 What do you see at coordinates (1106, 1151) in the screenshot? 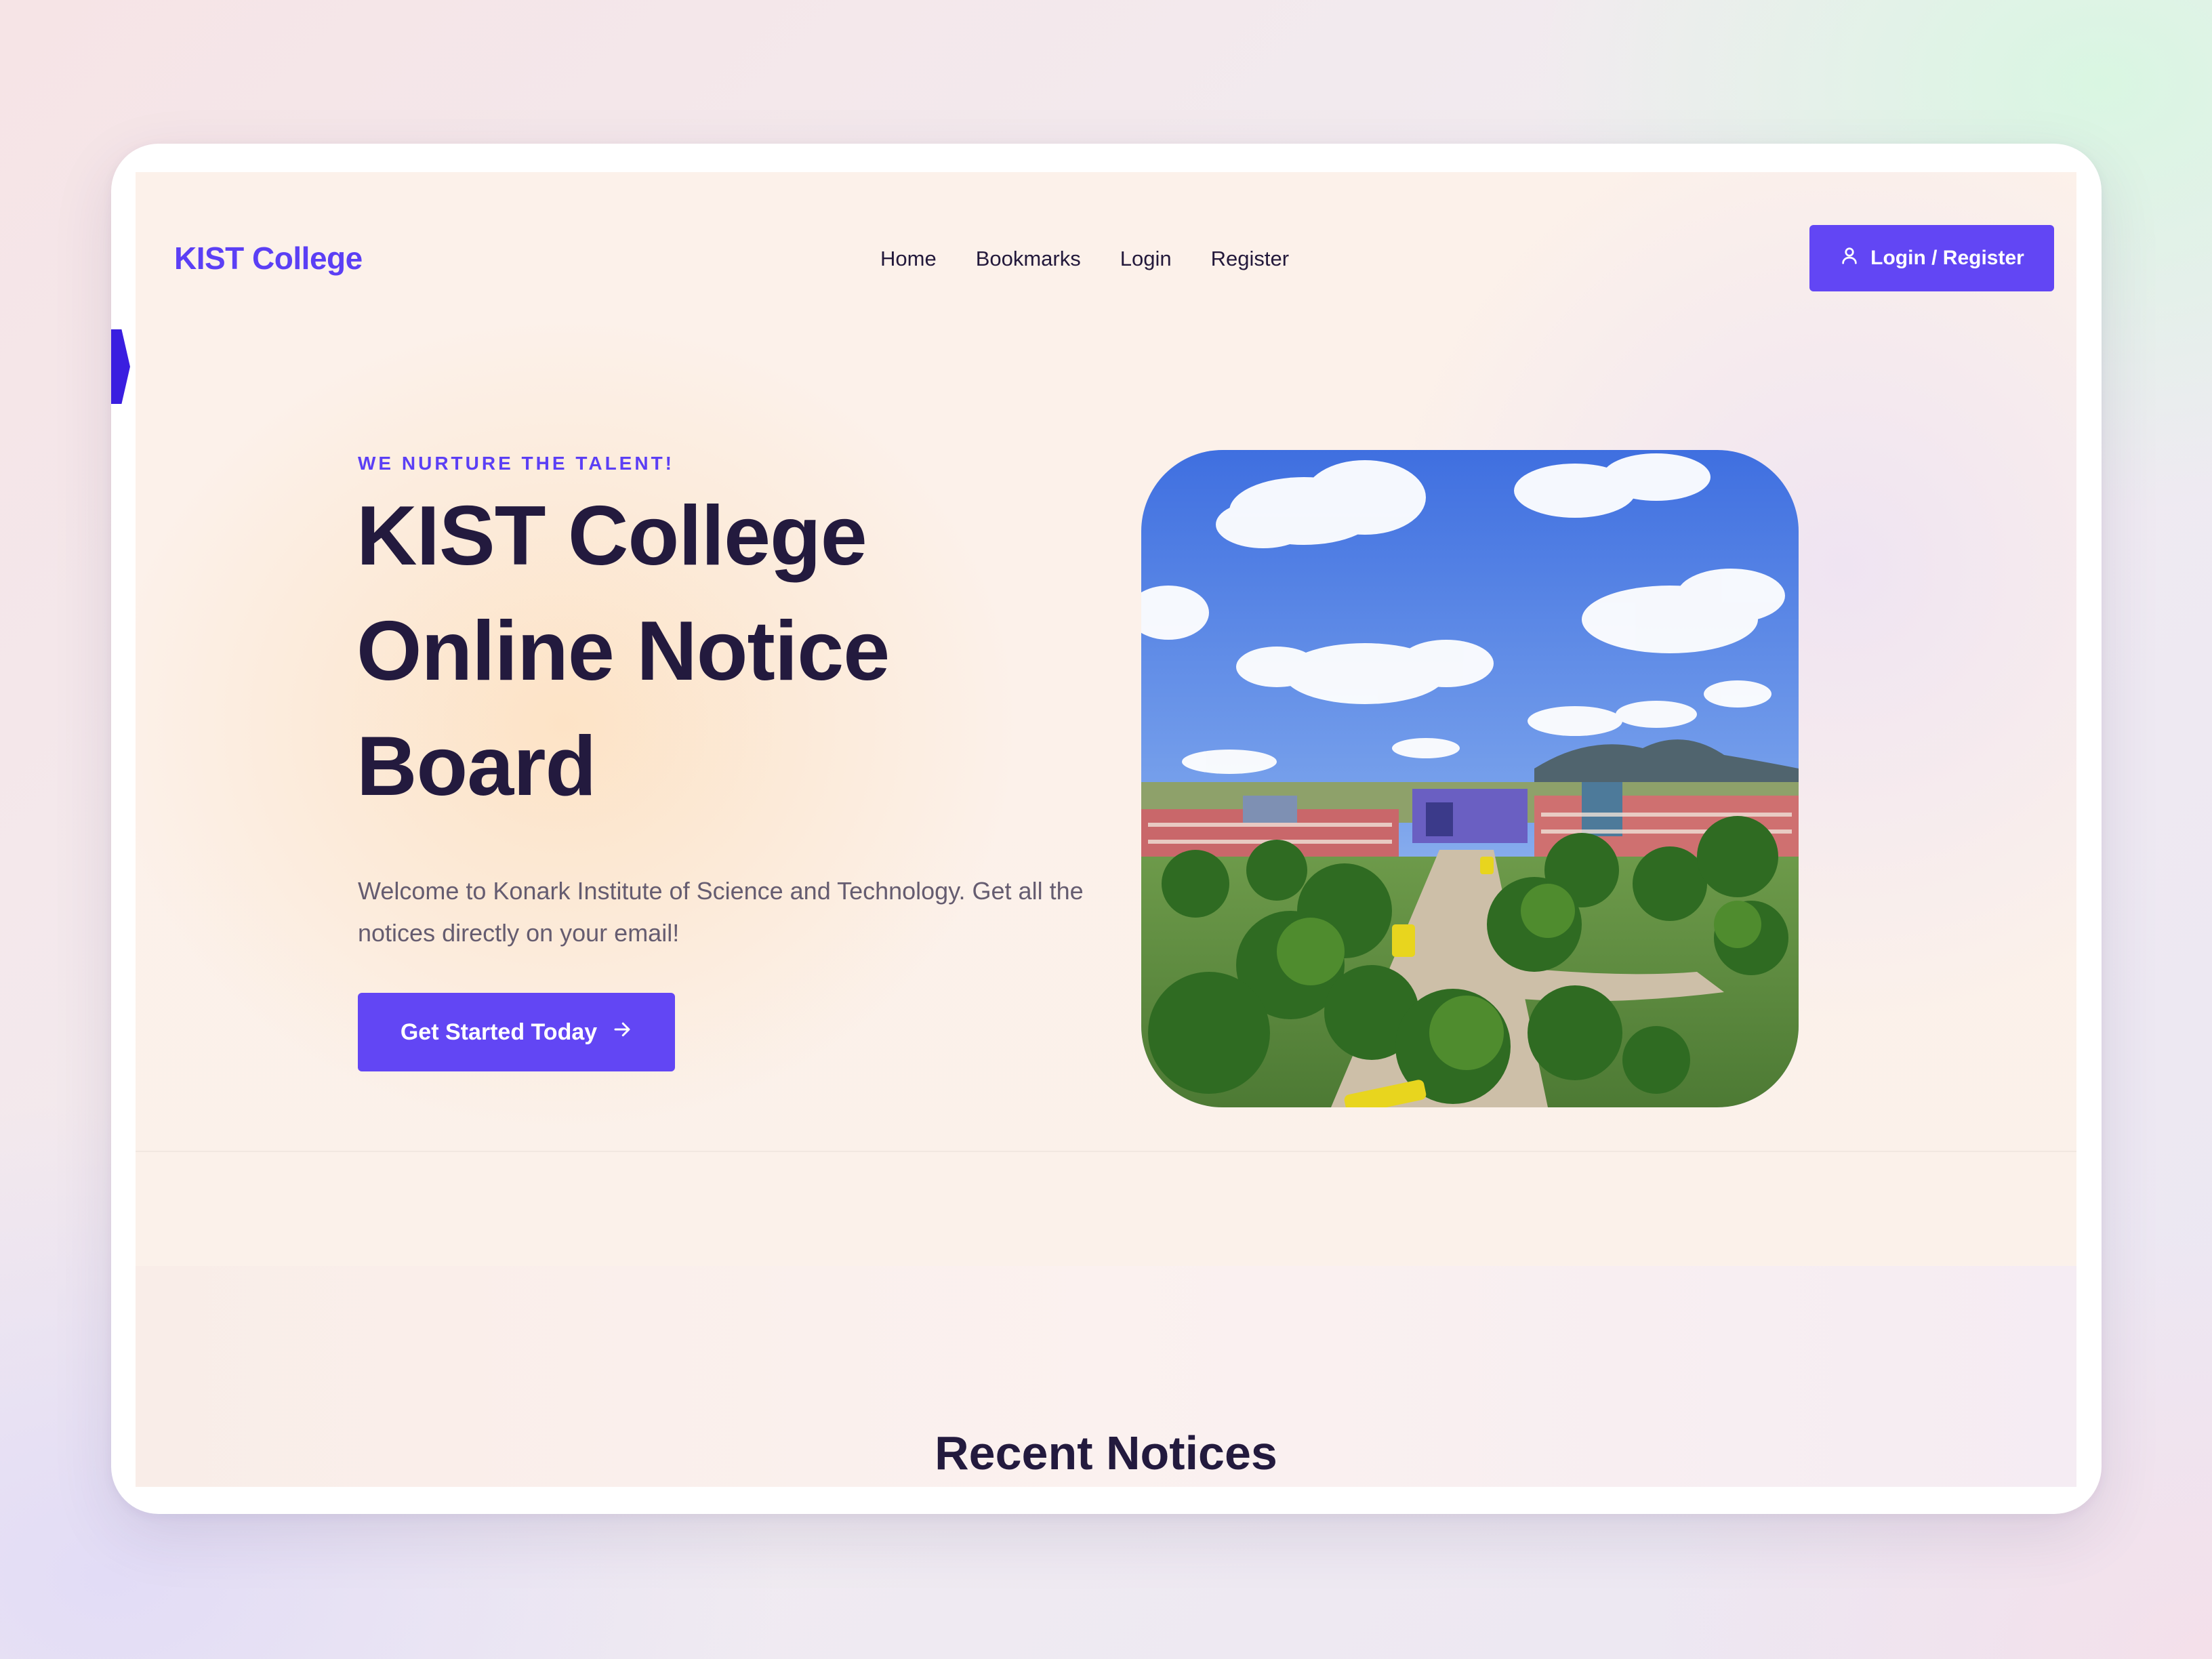
I see `section-divider` at bounding box center [1106, 1151].